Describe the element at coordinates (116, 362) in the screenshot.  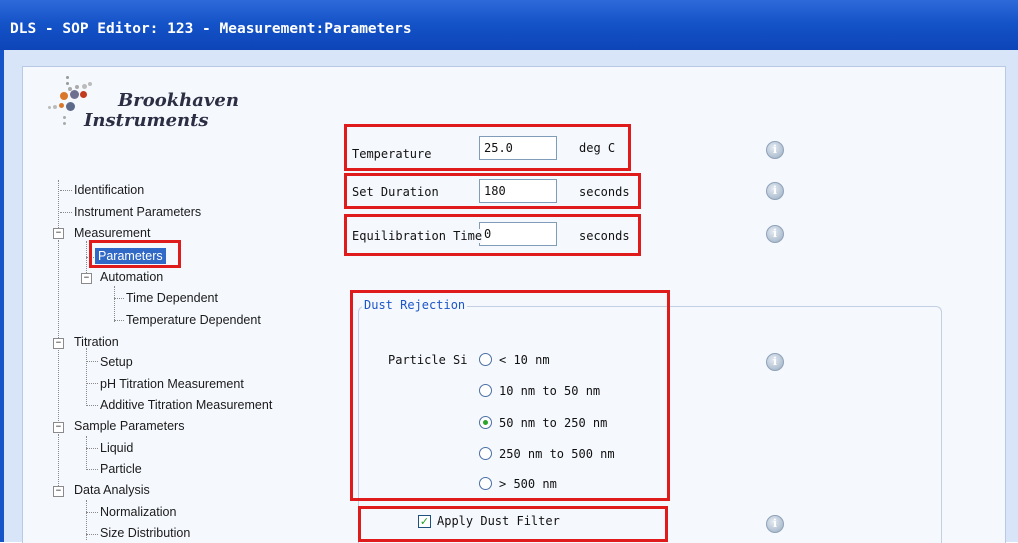
I see `tree-item-setup: Setup` at that location.